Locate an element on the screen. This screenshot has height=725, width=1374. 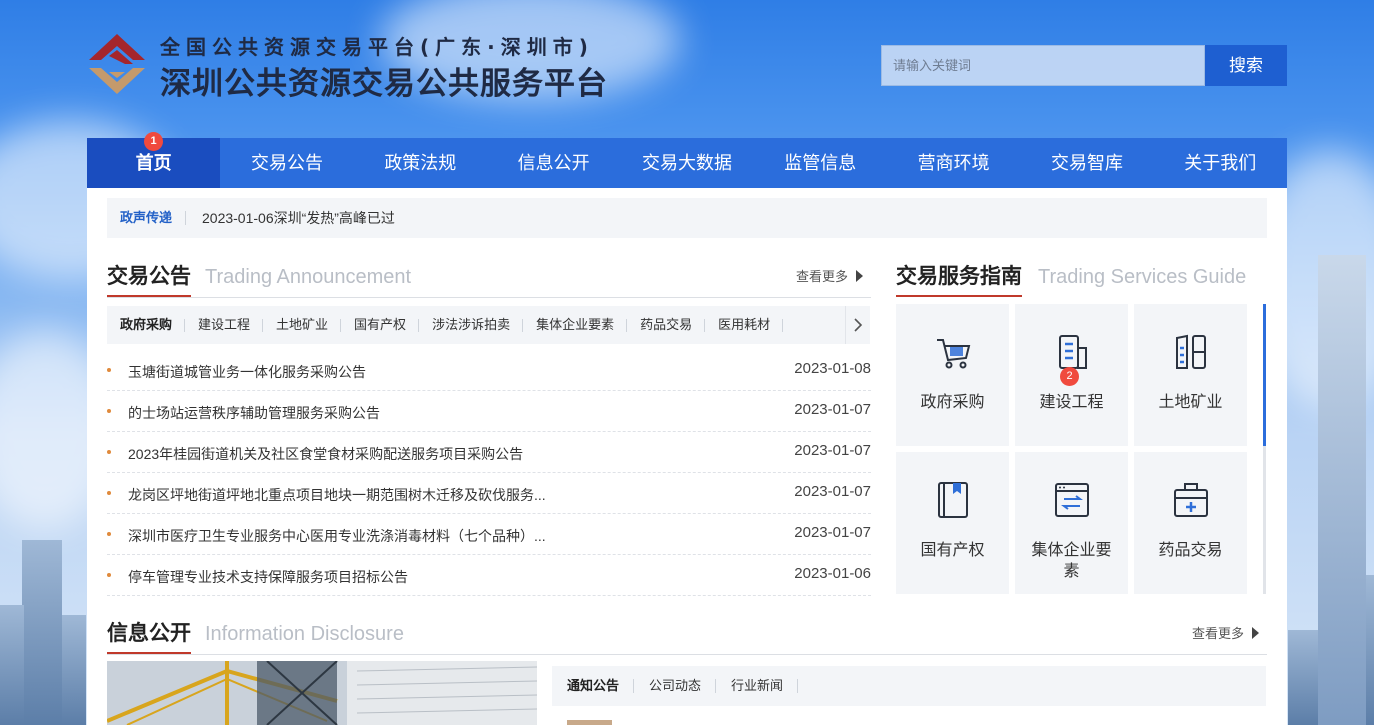
nav-item-label: 首页 is located at coordinates (153, 163).